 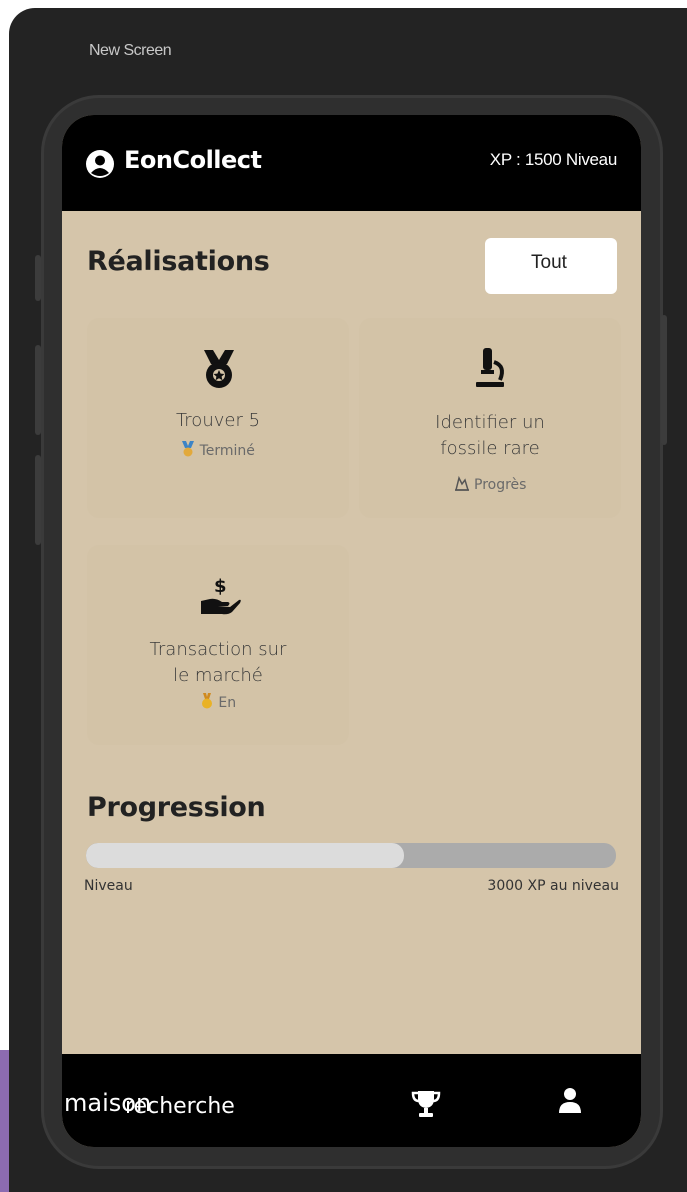 What do you see at coordinates (551, 266) in the screenshot?
I see `filter-all-button: Tout` at bounding box center [551, 266].